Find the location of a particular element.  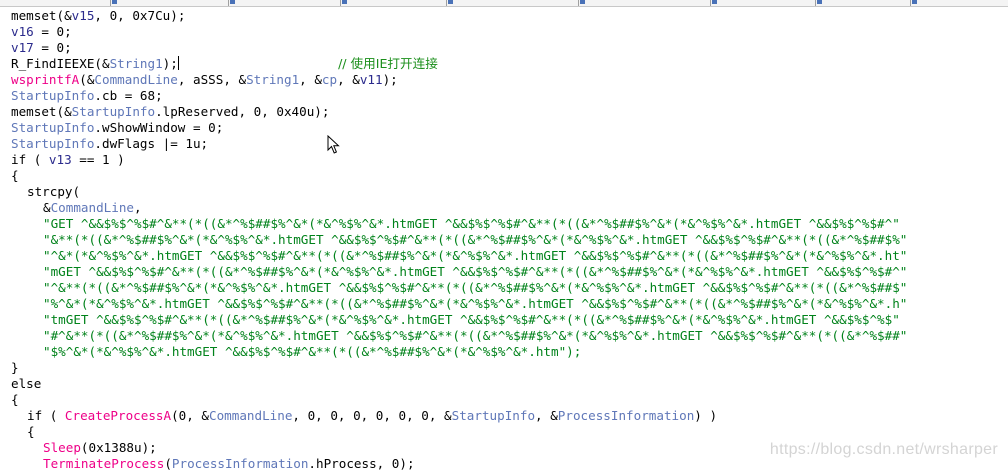

code-text: == 1 ) is located at coordinates (98, 159).